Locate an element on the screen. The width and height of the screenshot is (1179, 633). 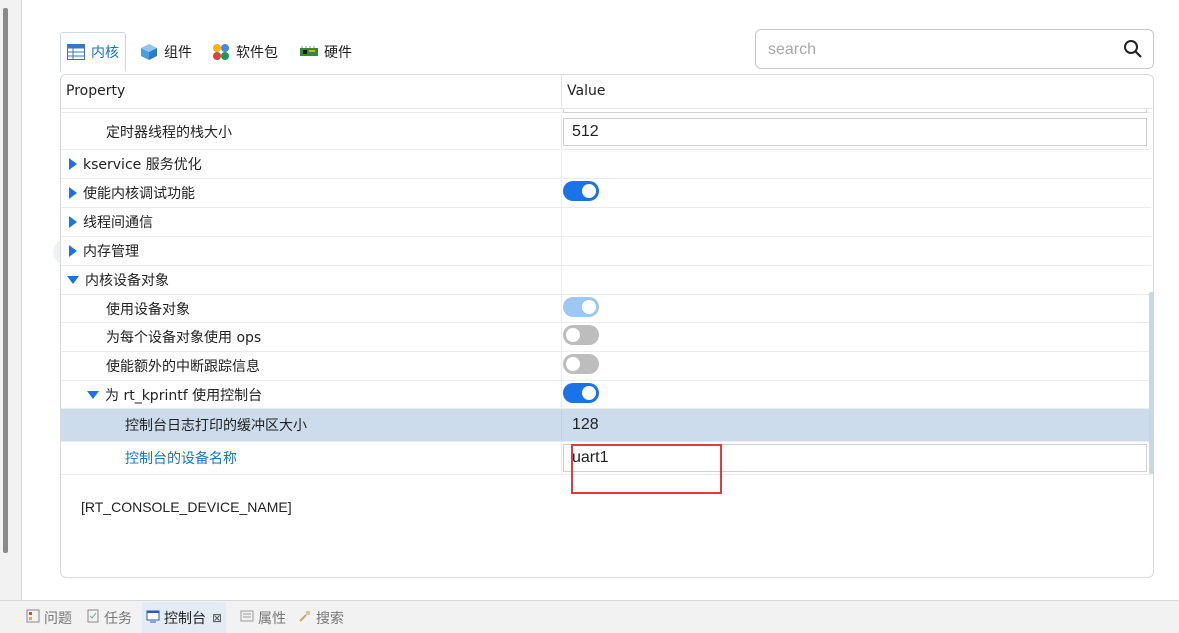
cube-icon is located at coordinates (149, 52).